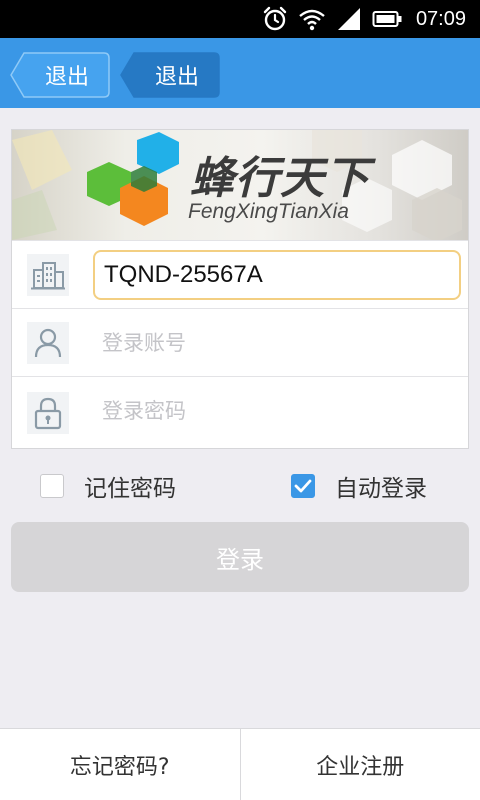  I want to click on account-icon-box, so click(48, 343).